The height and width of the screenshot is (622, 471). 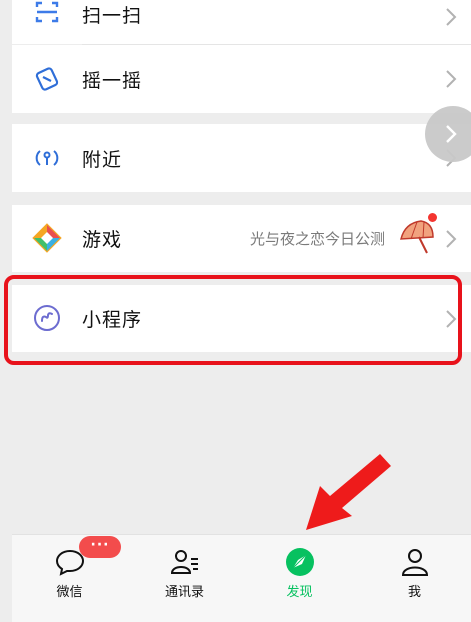 What do you see at coordinates (299, 578) in the screenshot?
I see `tab-discover: 发现` at bounding box center [299, 578].